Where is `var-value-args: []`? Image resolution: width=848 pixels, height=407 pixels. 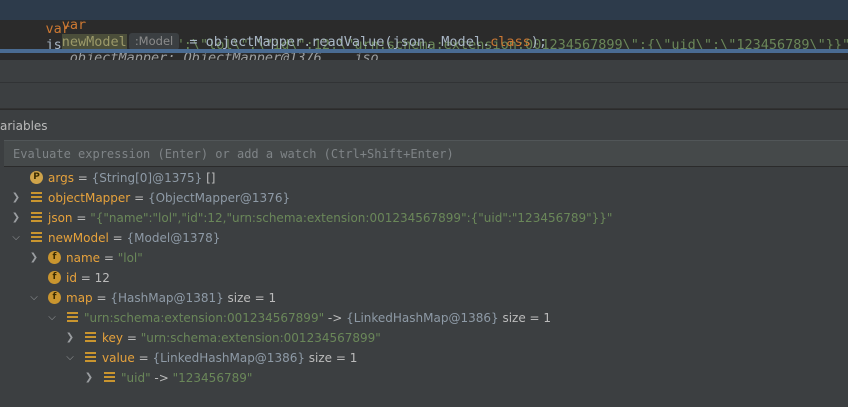 var-value-args: [] is located at coordinates (209, 178).